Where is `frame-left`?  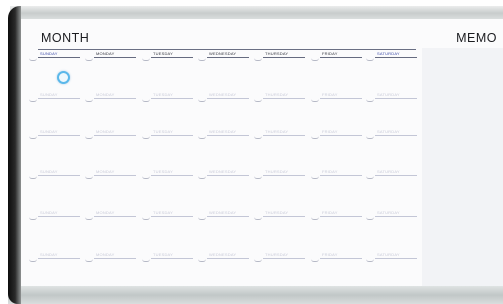
frame-left is located at coordinates (14, 155).